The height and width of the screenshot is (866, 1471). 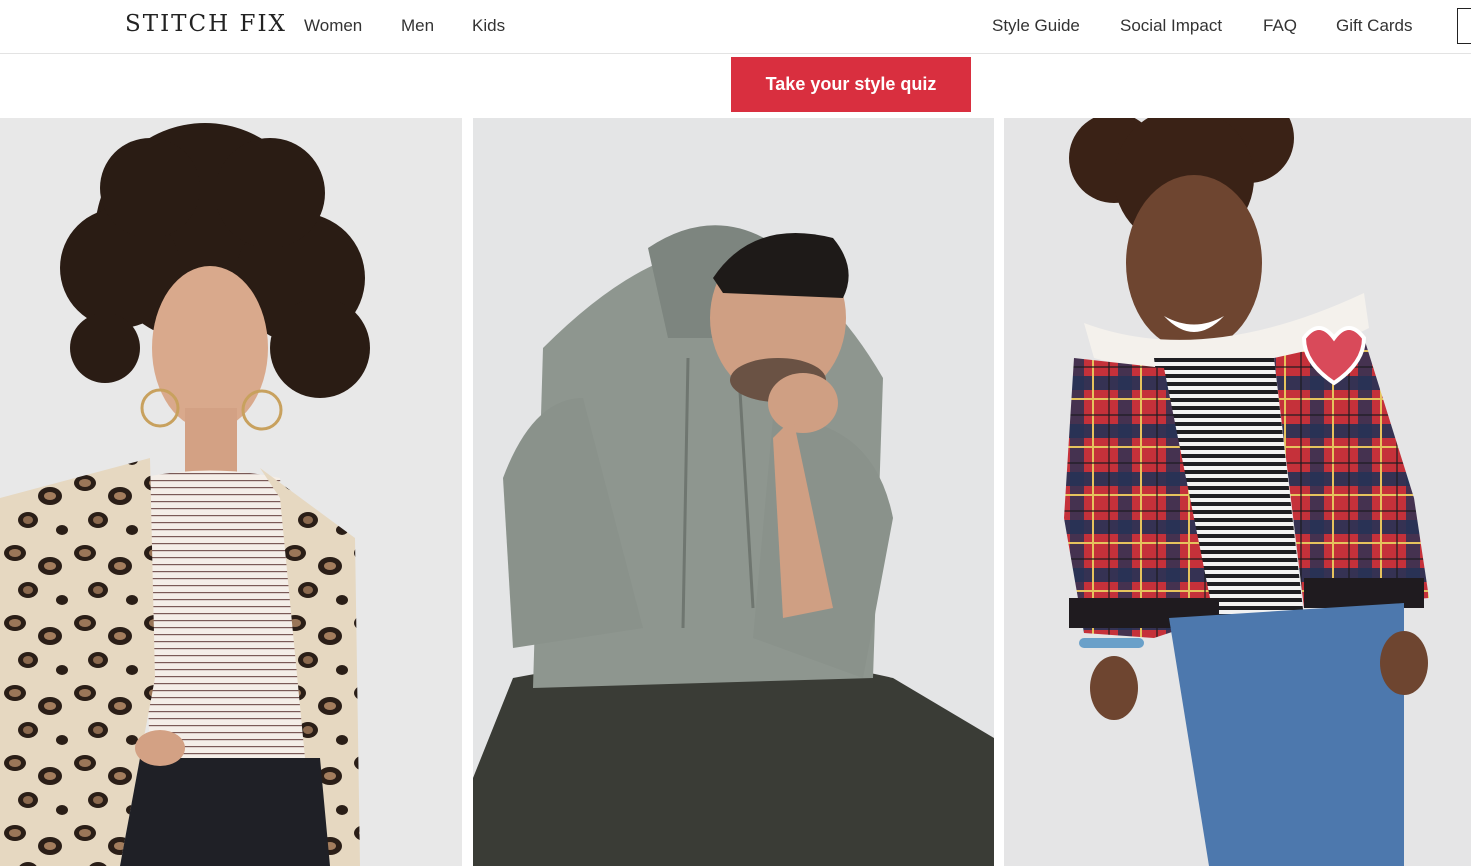 What do you see at coordinates (1464, 26) in the screenshot?
I see `header-button-partial` at bounding box center [1464, 26].